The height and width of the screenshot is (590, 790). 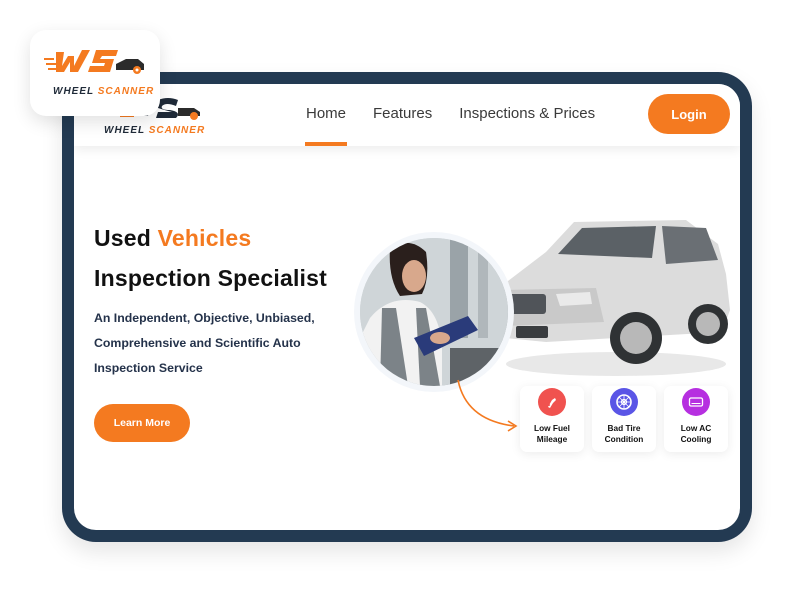 What do you see at coordinates (148, 368) in the screenshot?
I see `hero-subtitle-line3: Inspection Service` at bounding box center [148, 368].